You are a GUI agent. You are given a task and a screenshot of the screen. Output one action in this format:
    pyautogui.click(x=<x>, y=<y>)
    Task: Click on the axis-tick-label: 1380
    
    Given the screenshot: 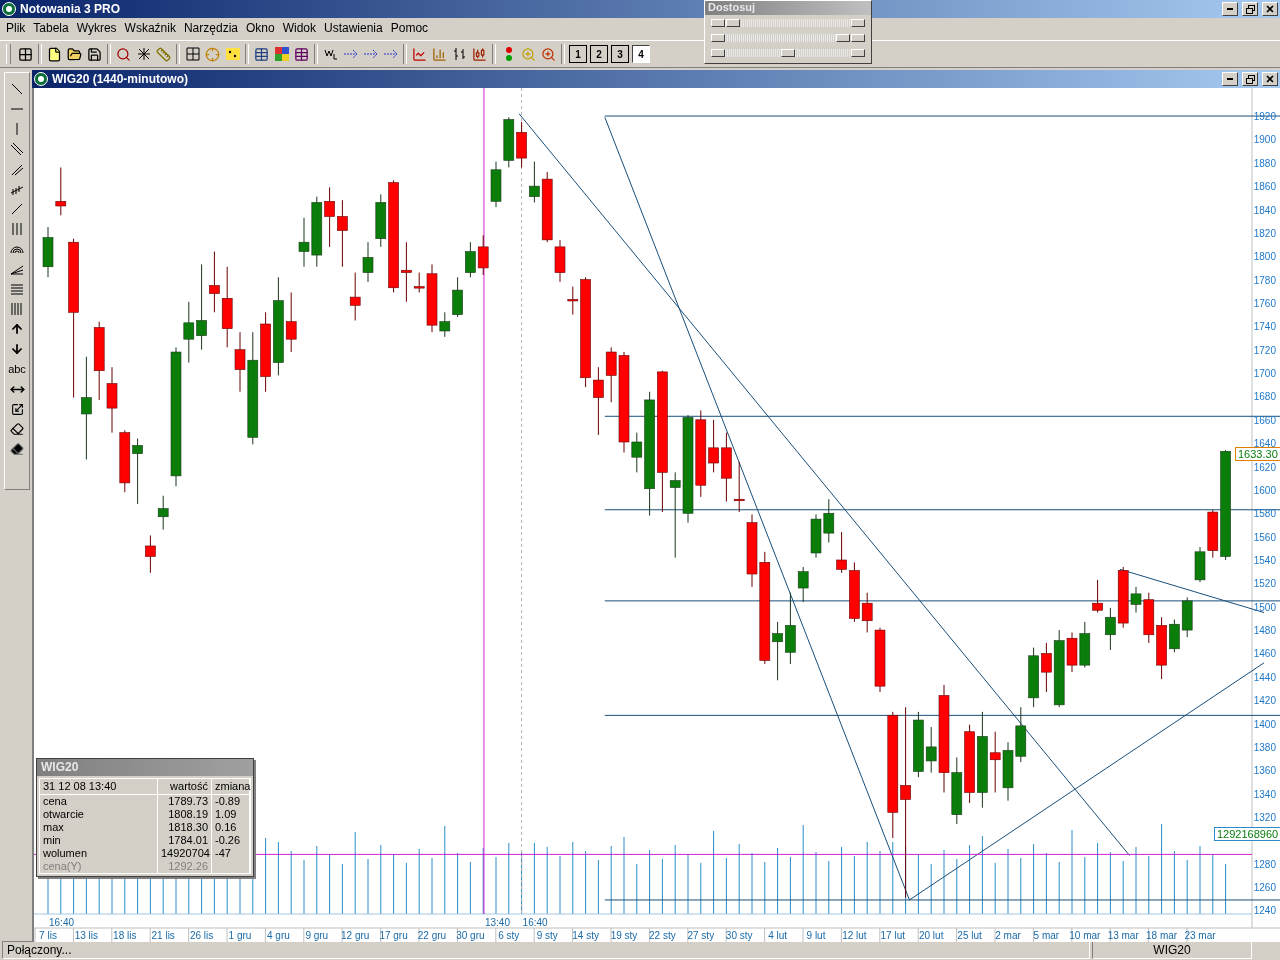 What is the action you would take?
    pyautogui.click(x=1264, y=747)
    